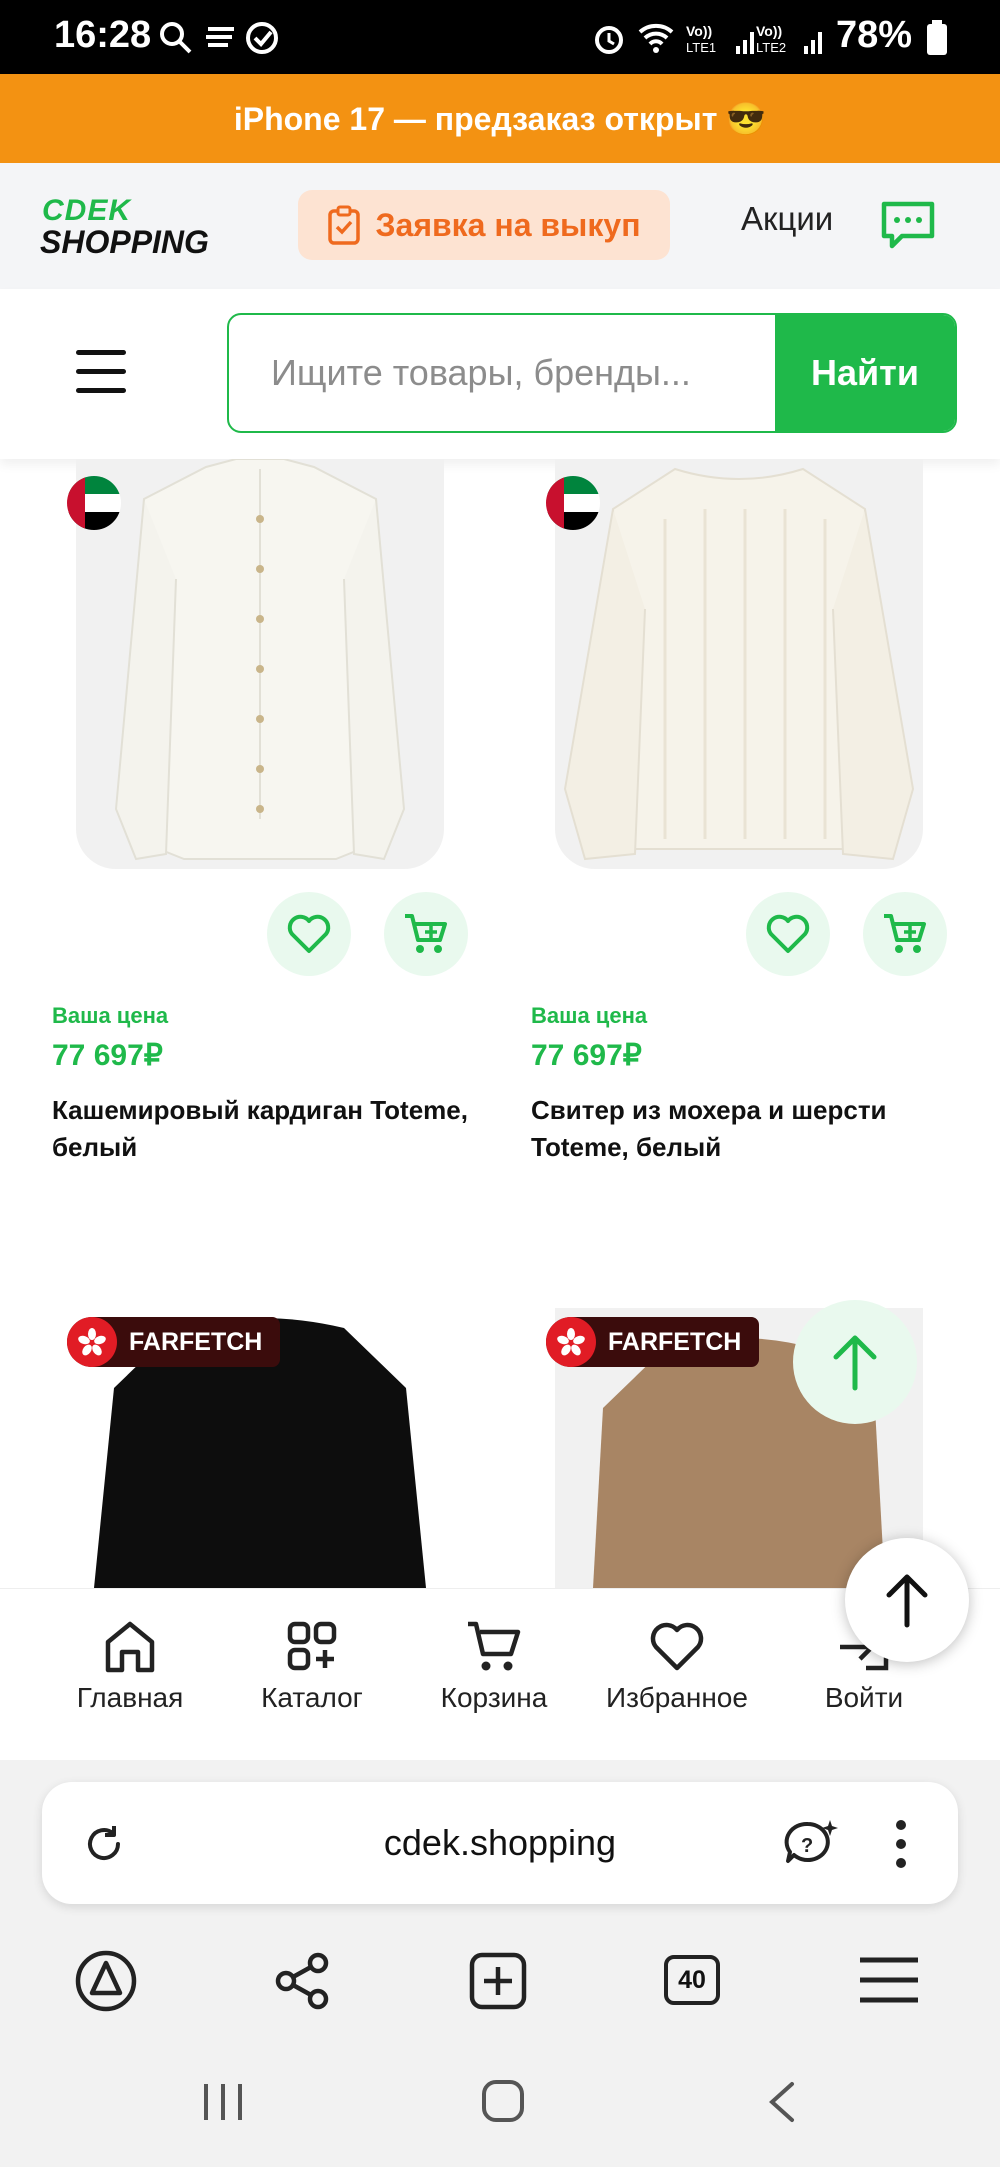 This screenshot has width=1000, height=2167. I want to click on nav-item-home: Главная, so click(130, 1667).